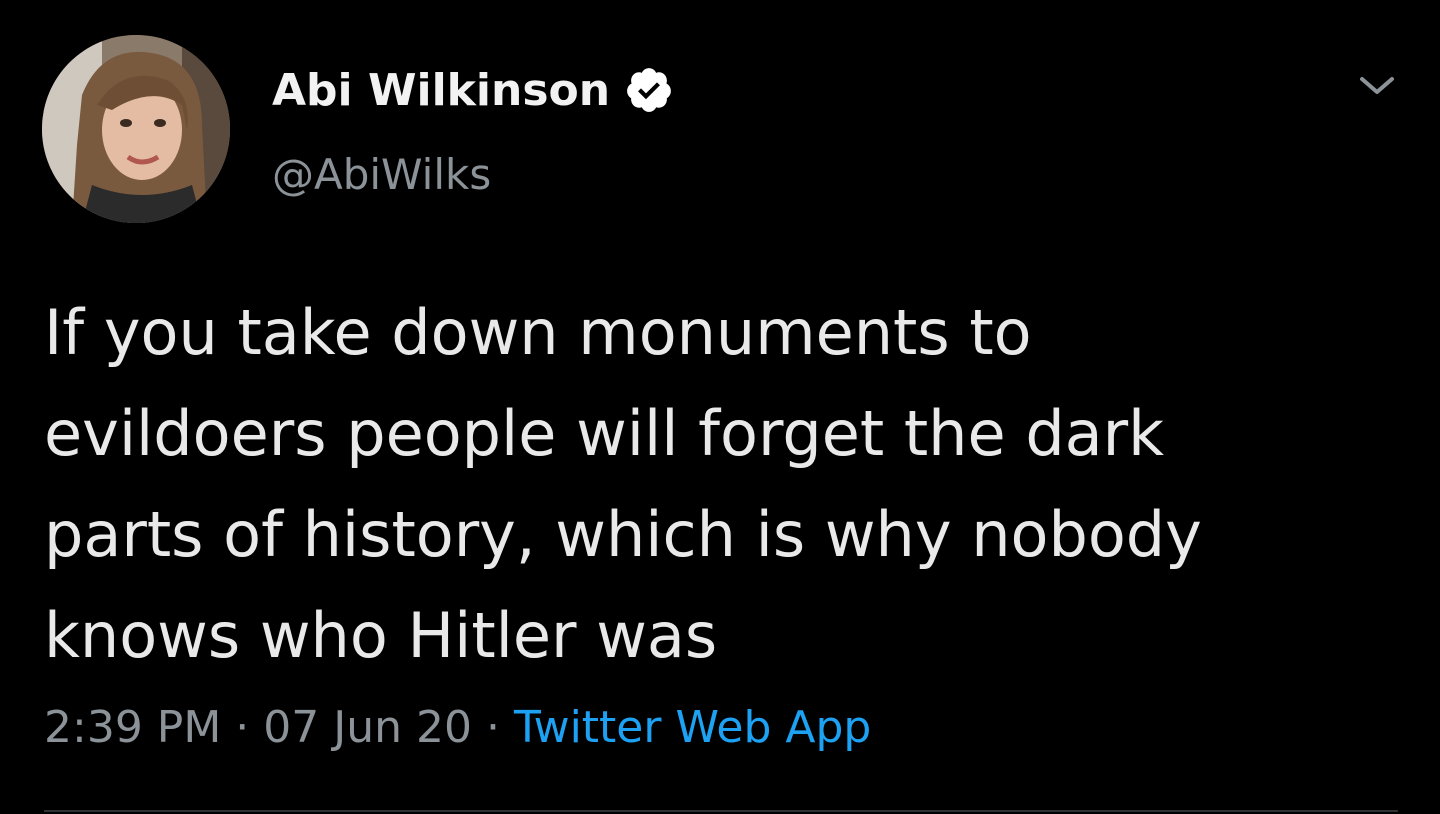 This screenshot has height=814, width=1440. I want to click on tweet-time: 2:39 PM, so click(132, 727).